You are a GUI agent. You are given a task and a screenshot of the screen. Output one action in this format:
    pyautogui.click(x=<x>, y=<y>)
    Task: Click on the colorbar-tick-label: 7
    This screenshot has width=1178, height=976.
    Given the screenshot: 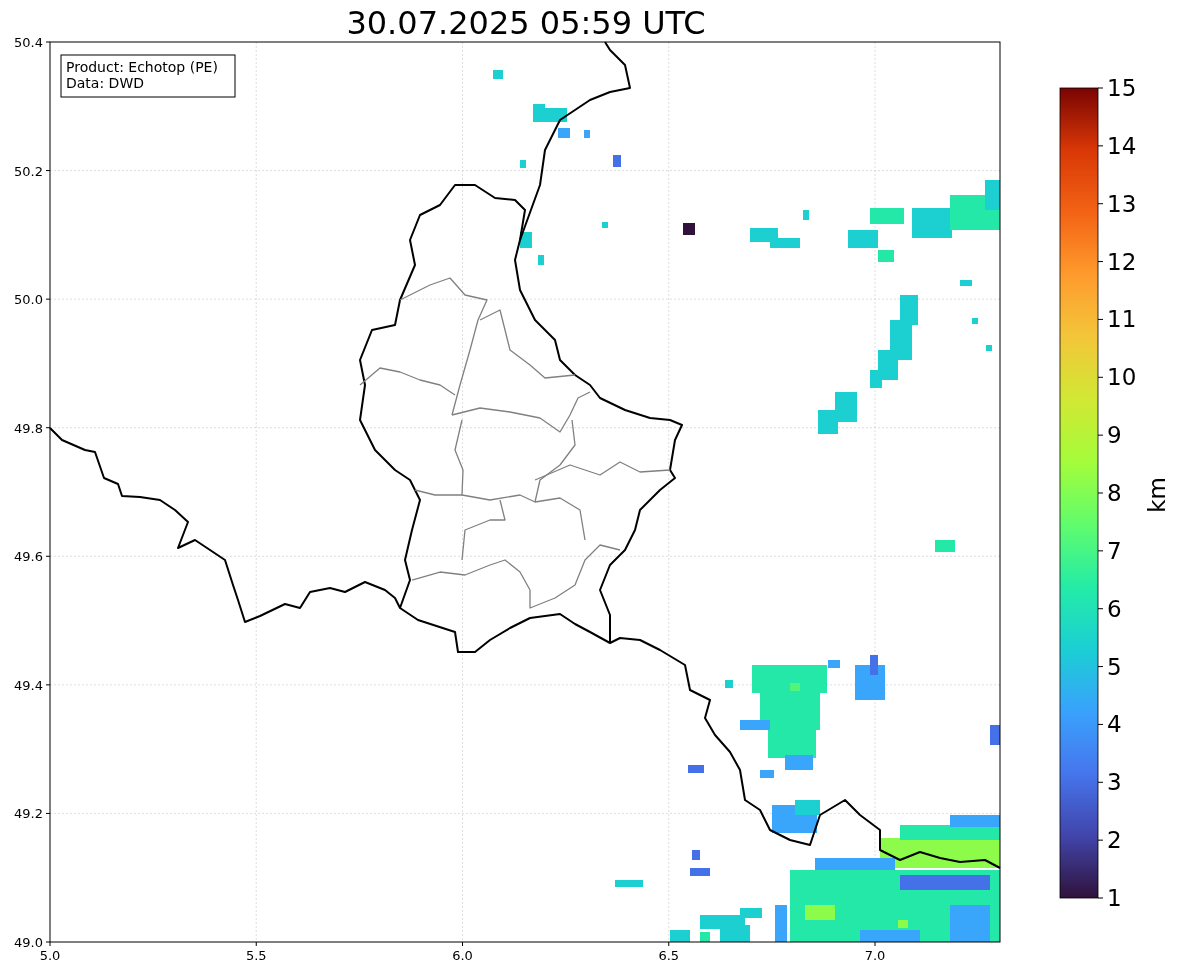 What is the action you would take?
    pyautogui.click(x=1114, y=550)
    